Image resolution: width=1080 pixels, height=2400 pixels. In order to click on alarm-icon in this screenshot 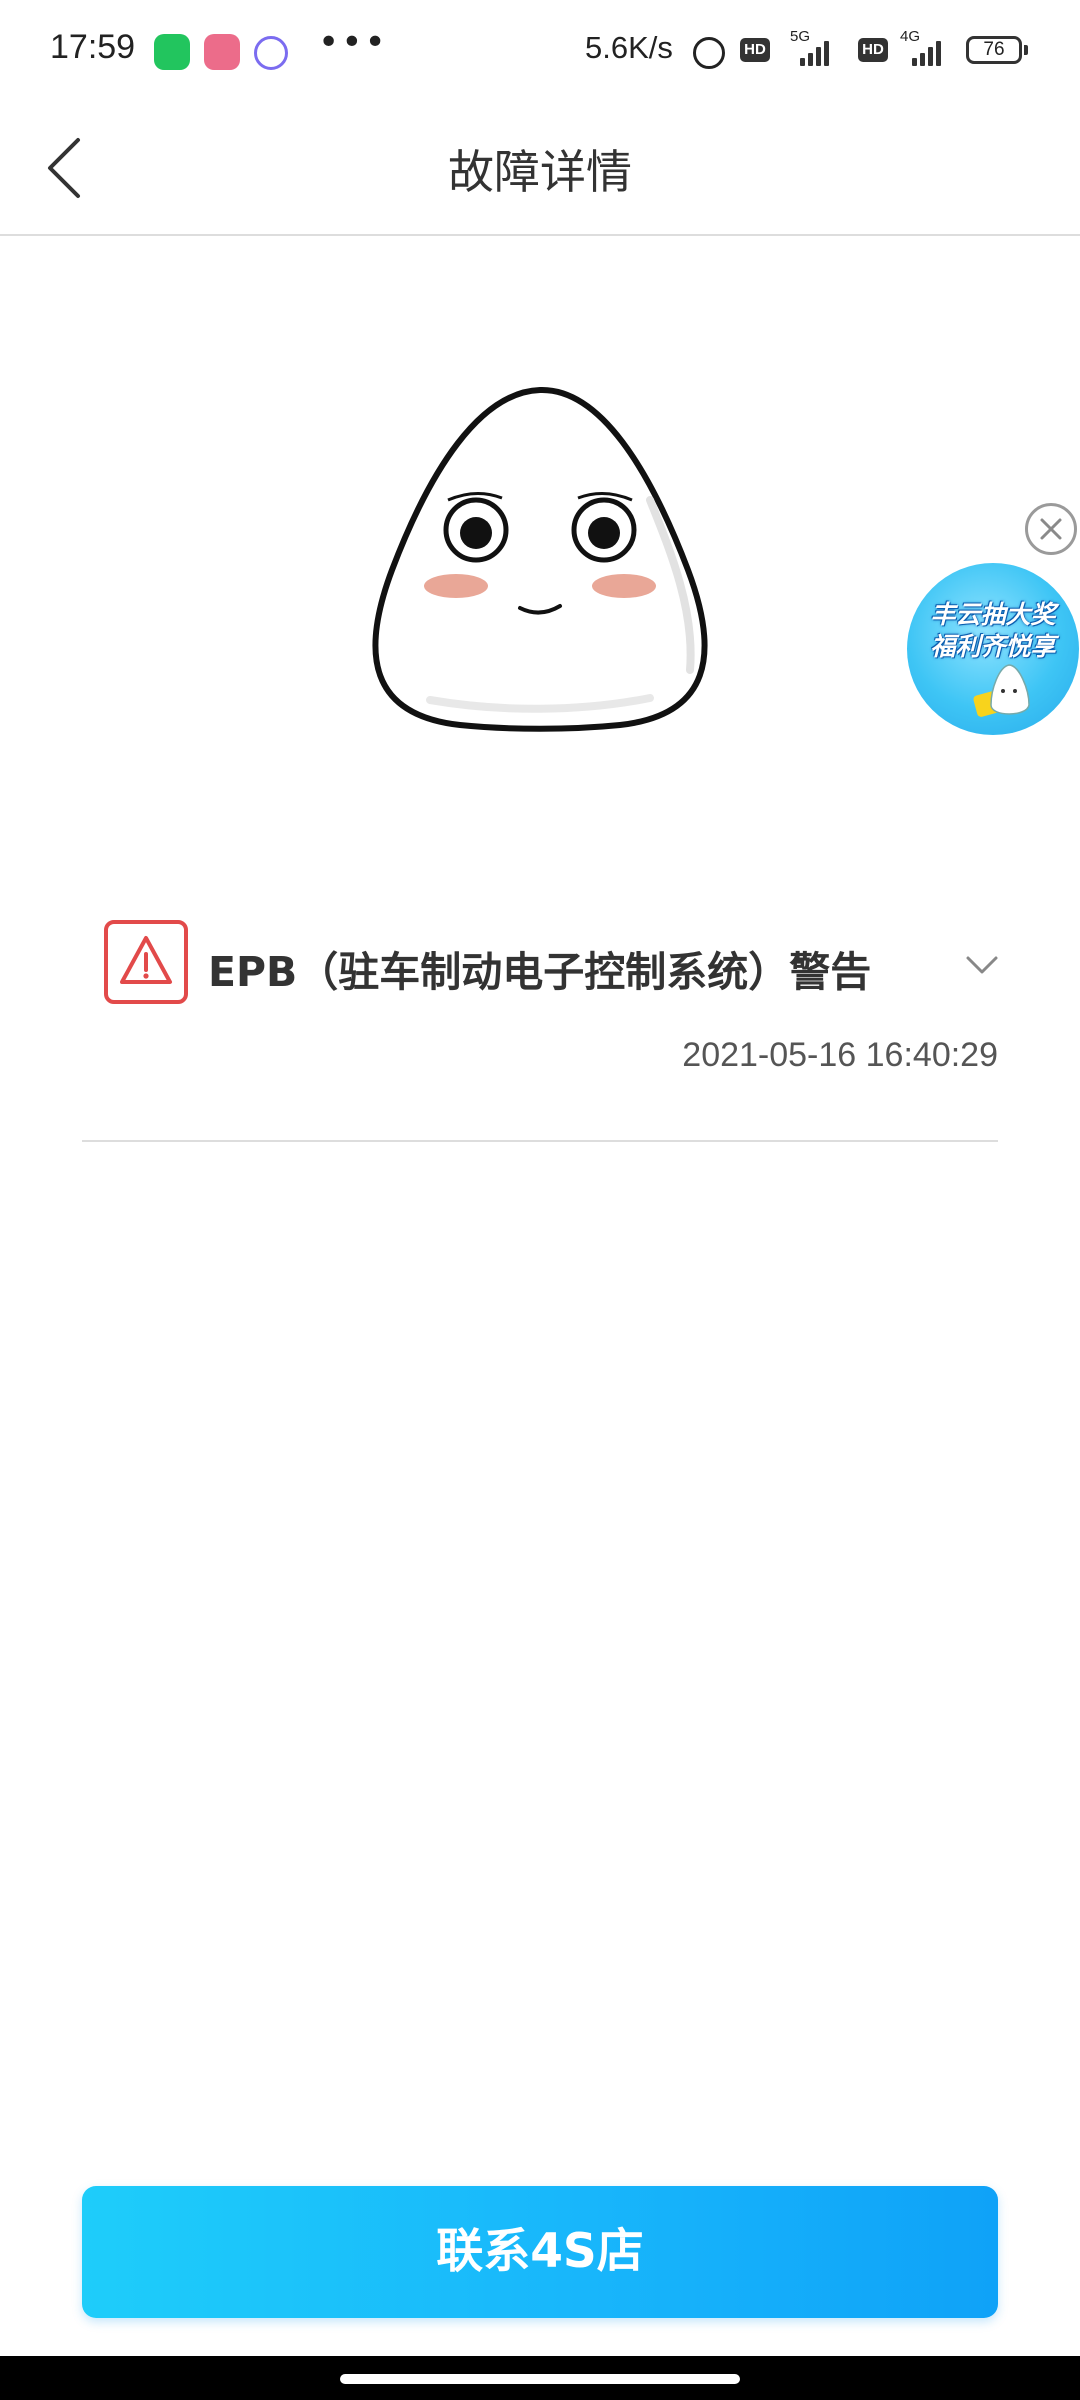, I will do `click(709, 53)`.